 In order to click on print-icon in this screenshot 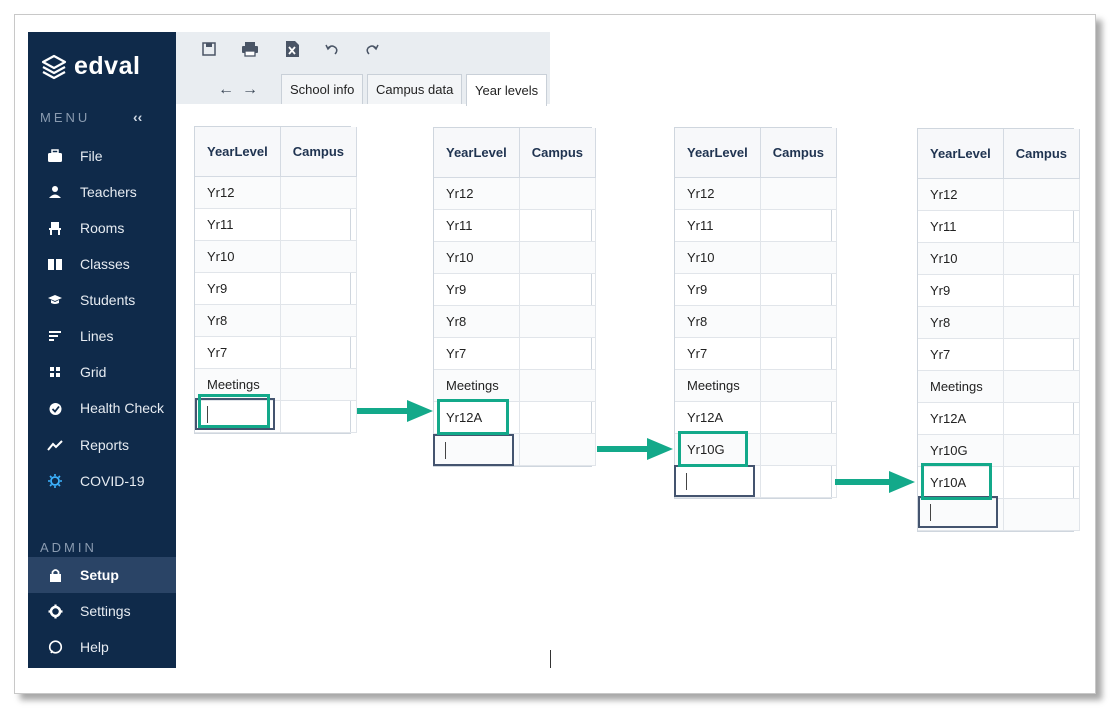, I will do `click(250, 49)`.